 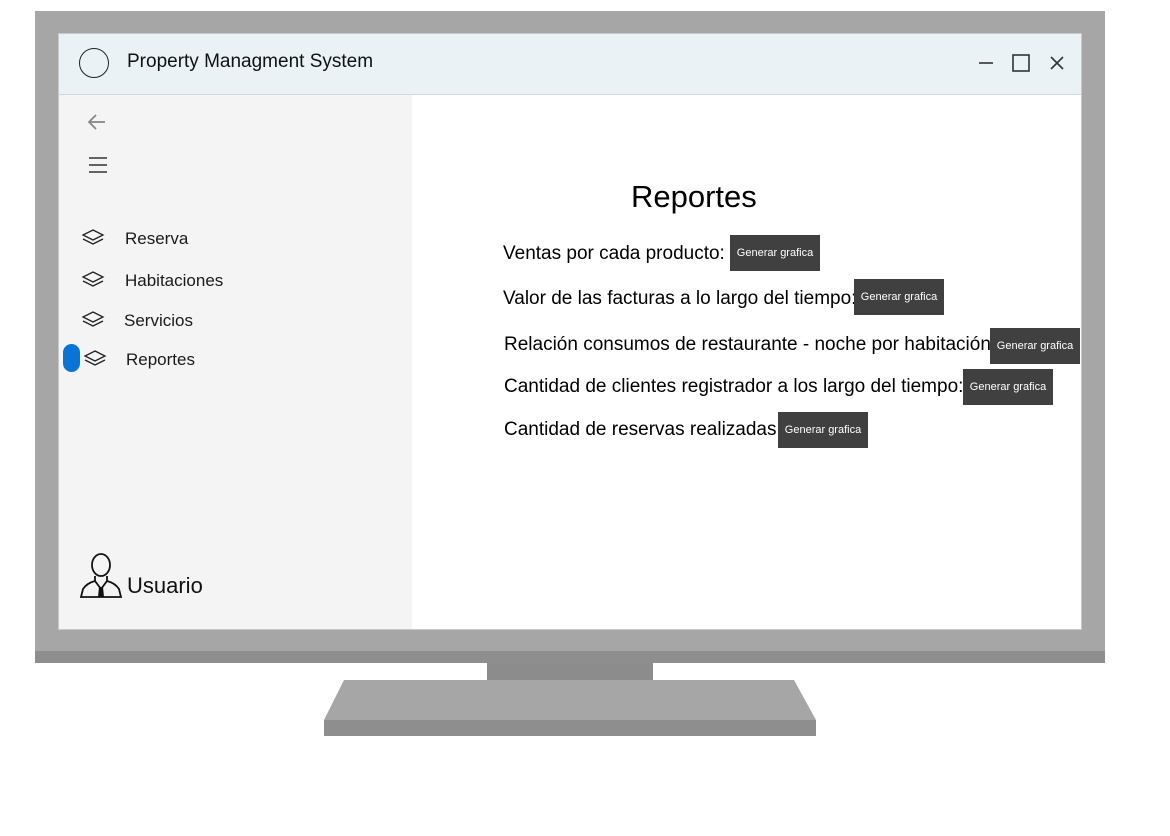 I want to click on sidebar-item-reserva: Reserva, so click(x=231, y=240).